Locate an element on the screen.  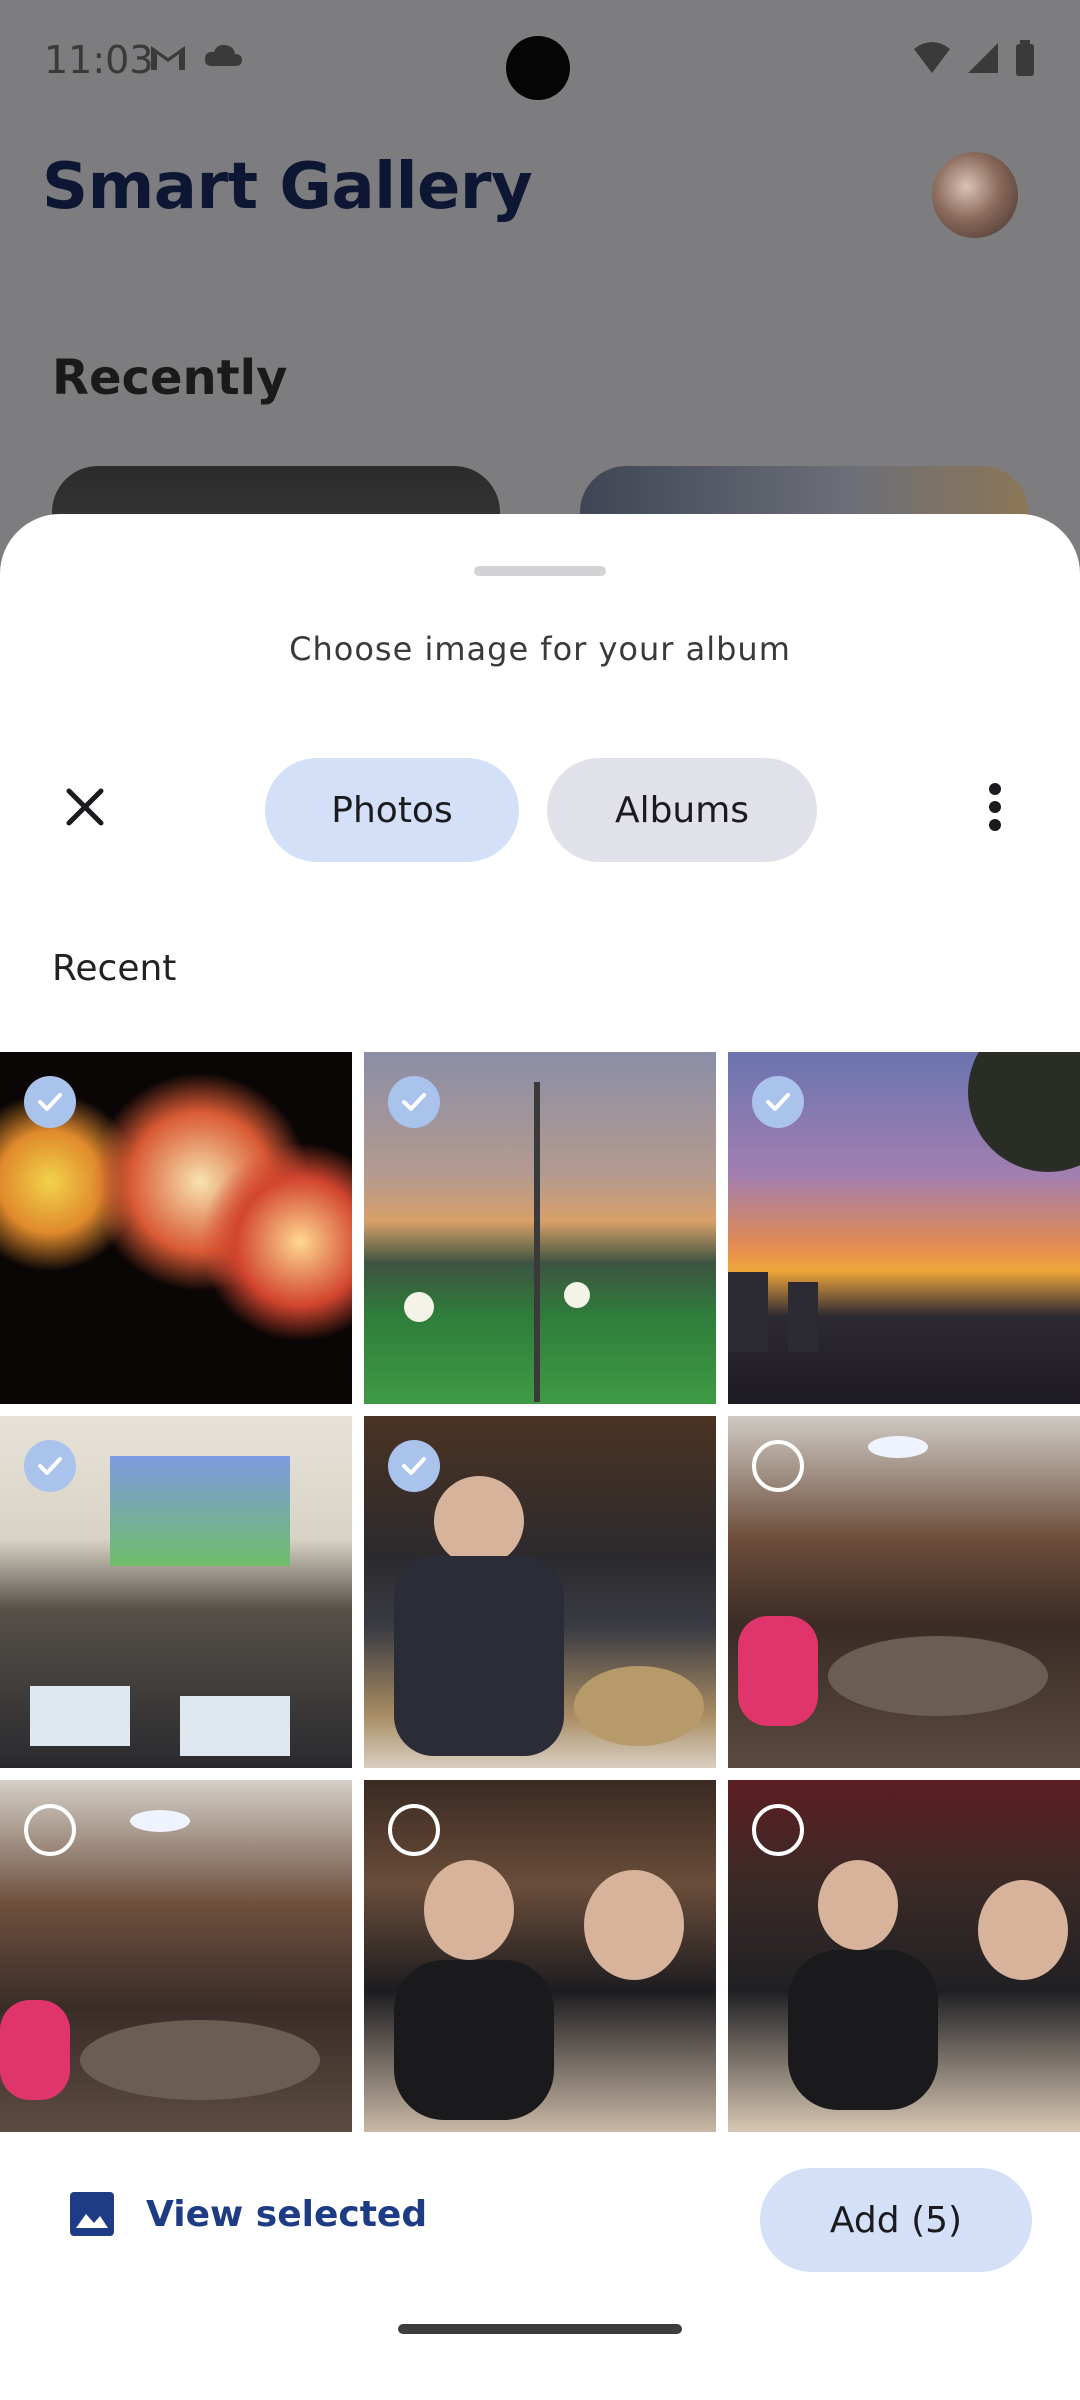
photo-thumbnail-dinner-group is located at coordinates (904, 1592).